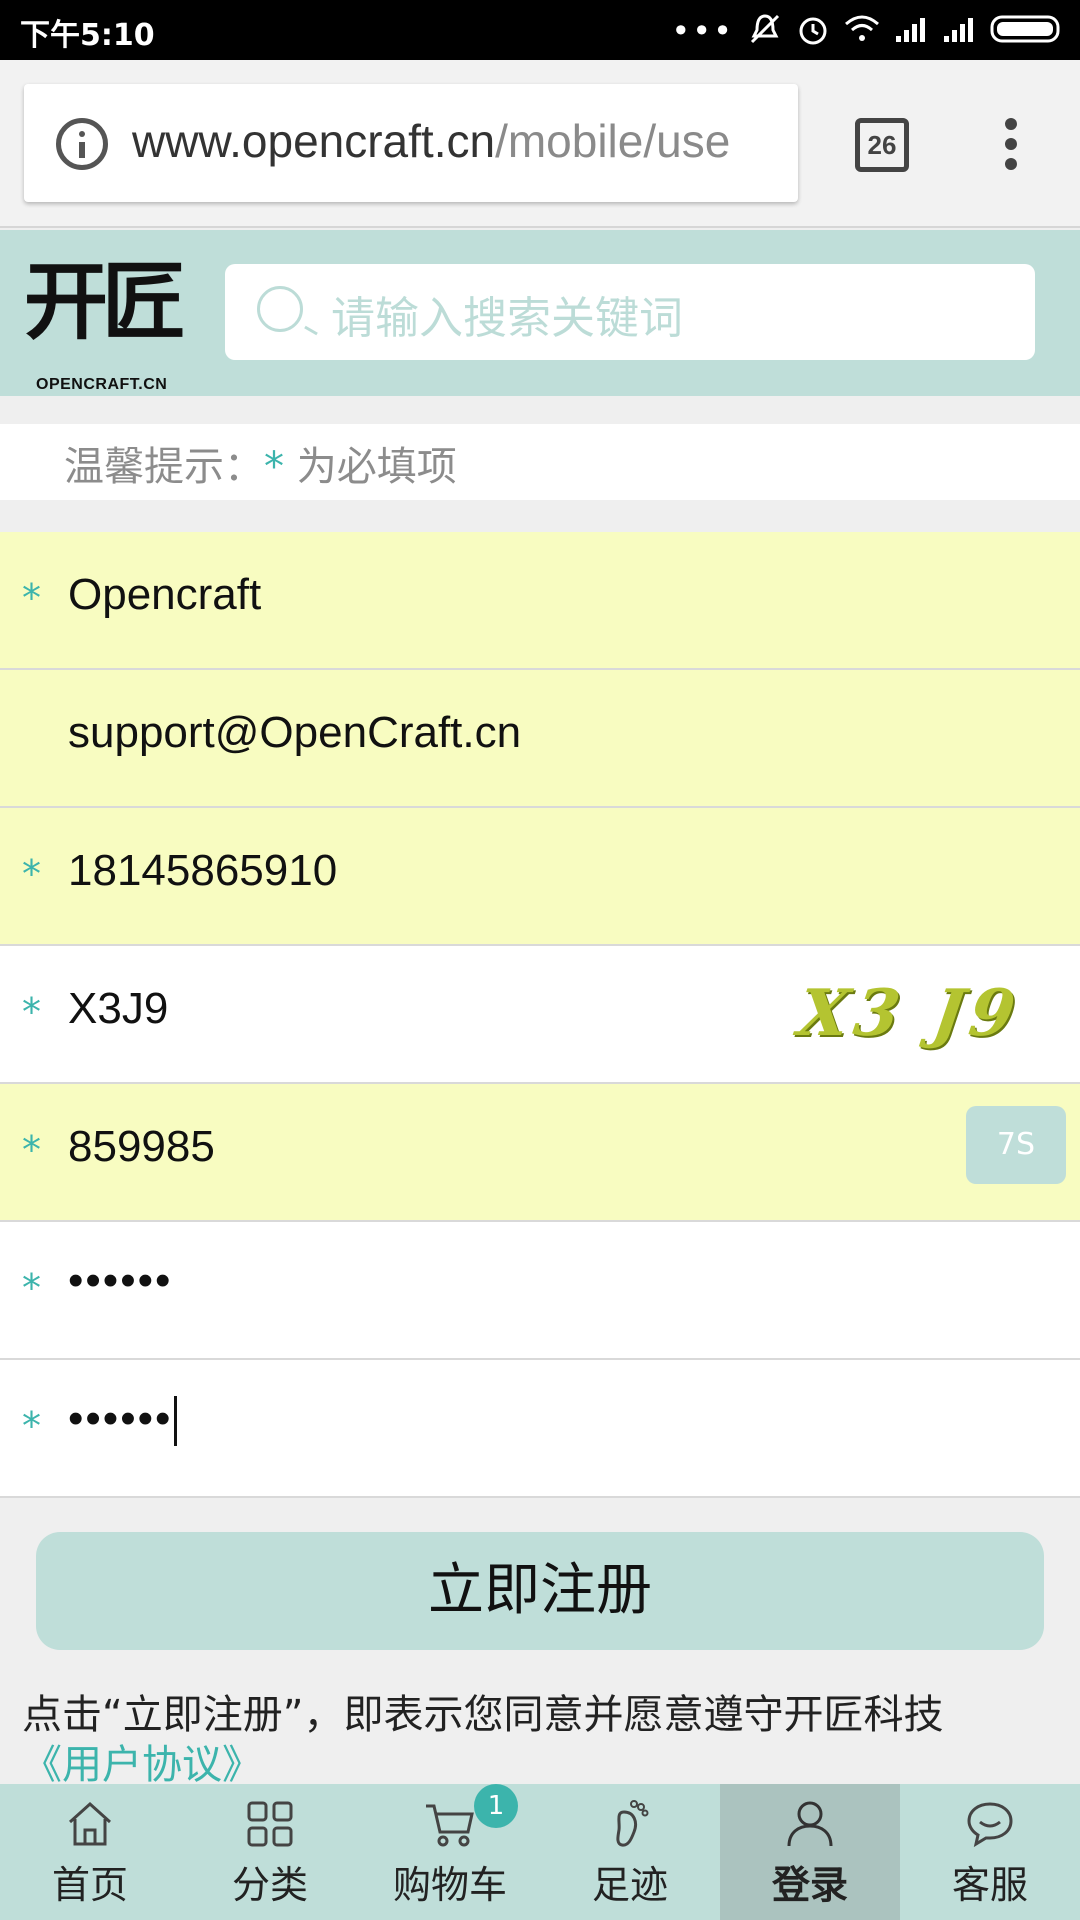 This screenshot has height=1920, width=1080. Describe the element at coordinates (483, 1715) in the screenshot. I see `agreement-sentence: 点击“立即注册”，即表示您同意并愿意遵守开匠科技` at that location.